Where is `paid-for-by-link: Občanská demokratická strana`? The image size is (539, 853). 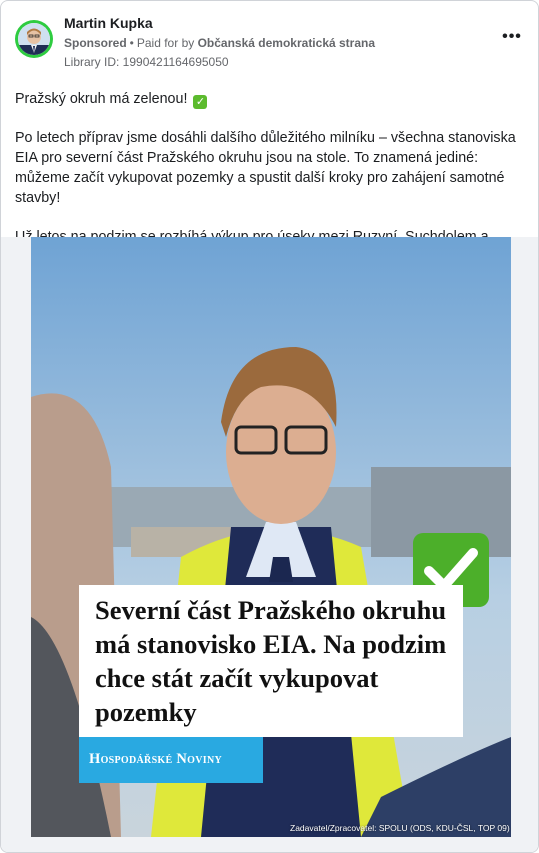 paid-for-by-link: Občanská demokratická strana is located at coordinates (286, 43).